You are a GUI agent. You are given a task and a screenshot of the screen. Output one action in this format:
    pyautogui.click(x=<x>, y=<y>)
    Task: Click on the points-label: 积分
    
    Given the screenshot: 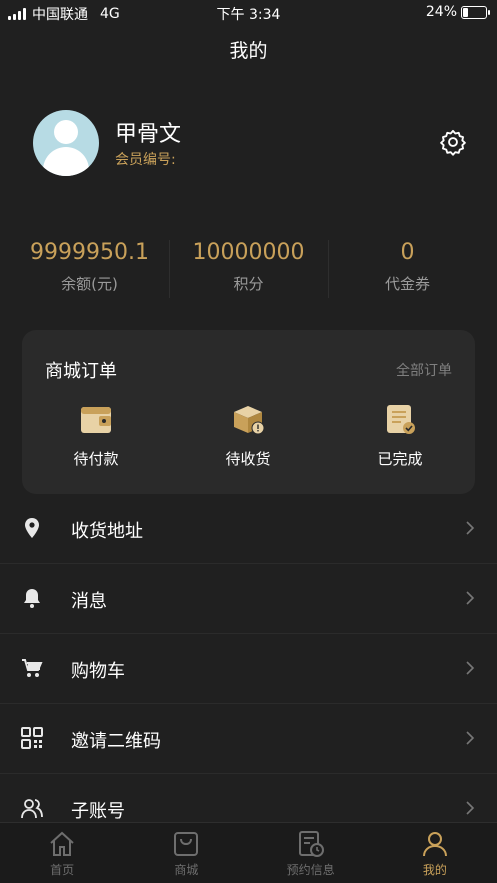 What is the action you would take?
    pyautogui.click(x=248, y=284)
    